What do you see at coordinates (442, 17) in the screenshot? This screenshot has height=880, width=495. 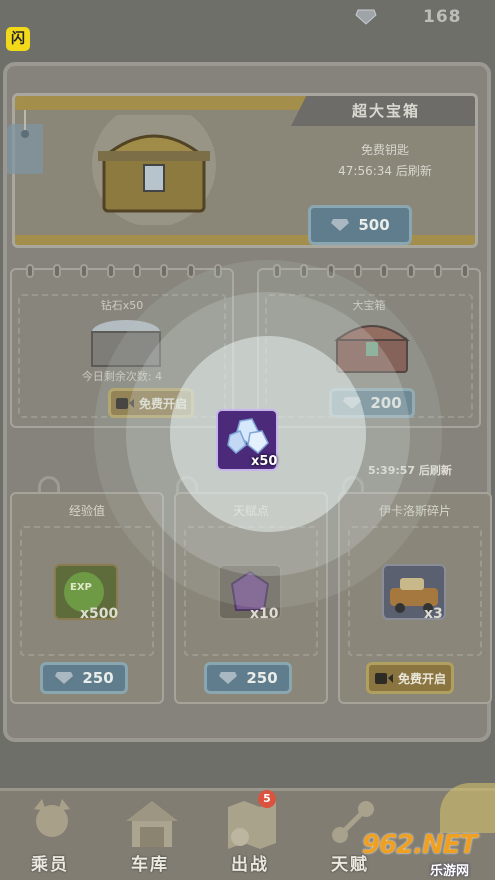 I see `gem-count: 168` at bounding box center [442, 17].